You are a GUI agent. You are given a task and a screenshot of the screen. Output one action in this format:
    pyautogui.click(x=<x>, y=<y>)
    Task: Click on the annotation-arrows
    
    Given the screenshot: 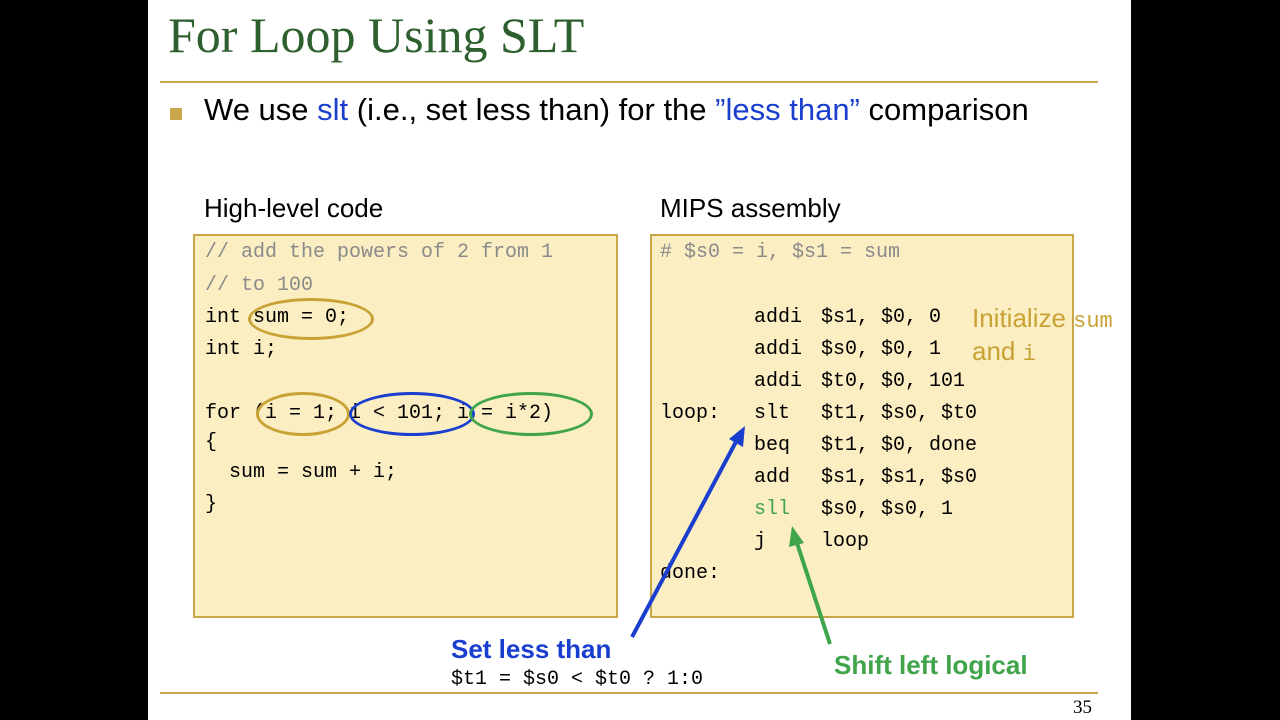 What is the action you would take?
    pyautogui.click(x=731, y=535)
    